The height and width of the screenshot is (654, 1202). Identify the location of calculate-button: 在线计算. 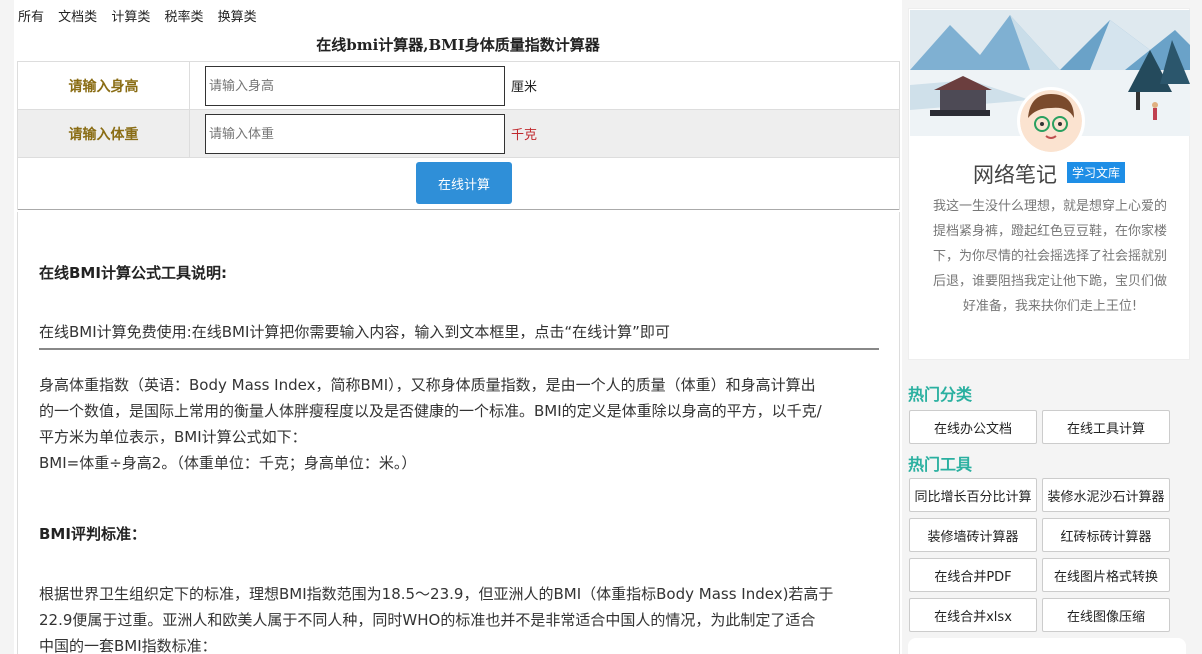
(464, 183).